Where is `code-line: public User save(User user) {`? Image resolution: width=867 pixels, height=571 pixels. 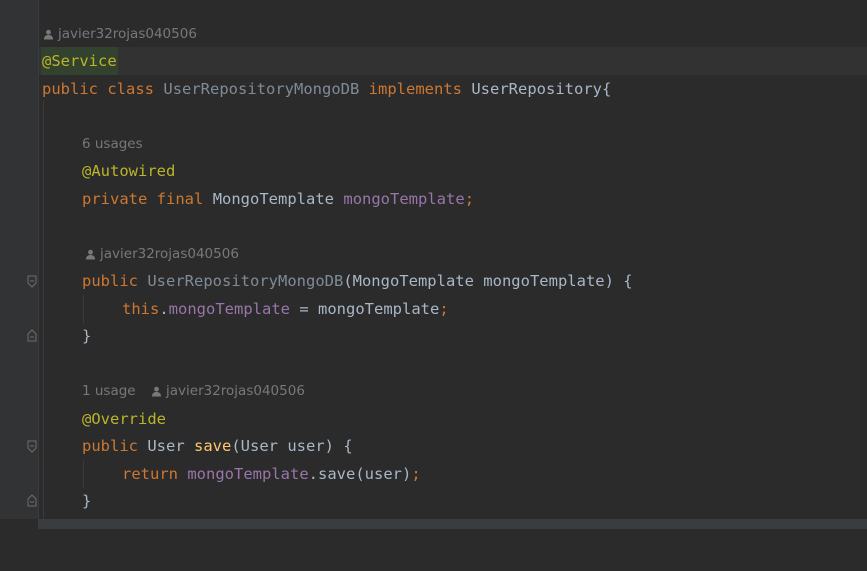 code-line: public User save(User user) { is located at coordinates (453, 446).